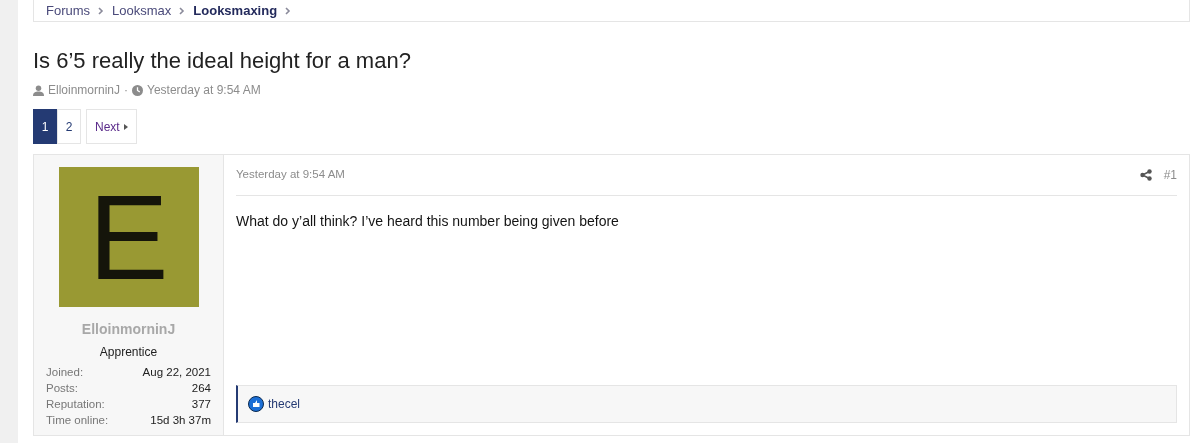 This screenshot has width=1202, height=443. What do you see at coordinates (111, 126) in the screenshot?
I see `next-button: Next` at bounding box center [111, 126].